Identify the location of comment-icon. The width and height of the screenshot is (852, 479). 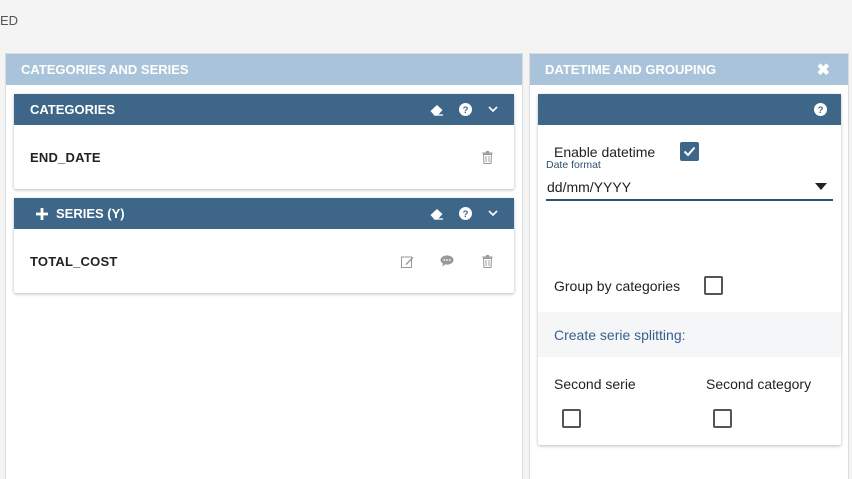
(447, 261).